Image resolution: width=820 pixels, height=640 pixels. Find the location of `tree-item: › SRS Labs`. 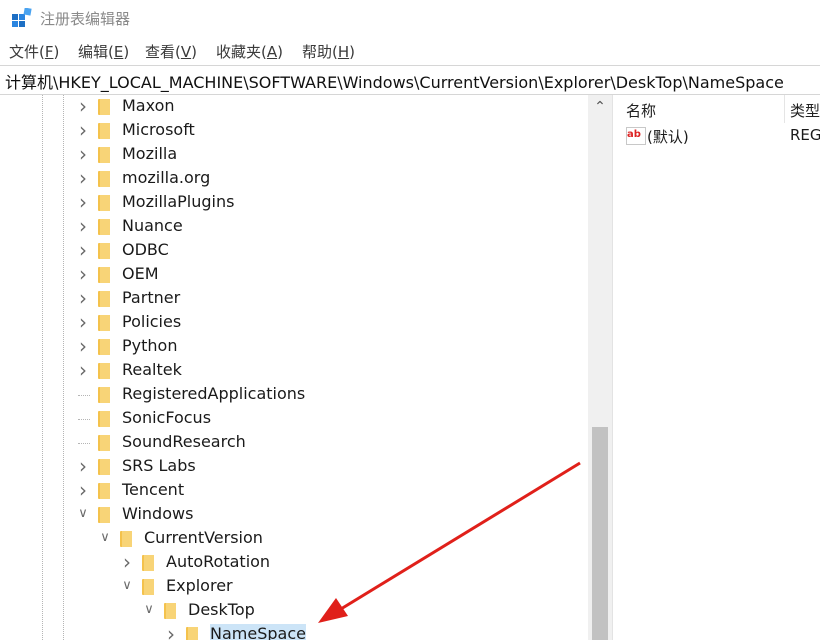

tree-item: › SRS Labs is located at coordinates (294, 467).